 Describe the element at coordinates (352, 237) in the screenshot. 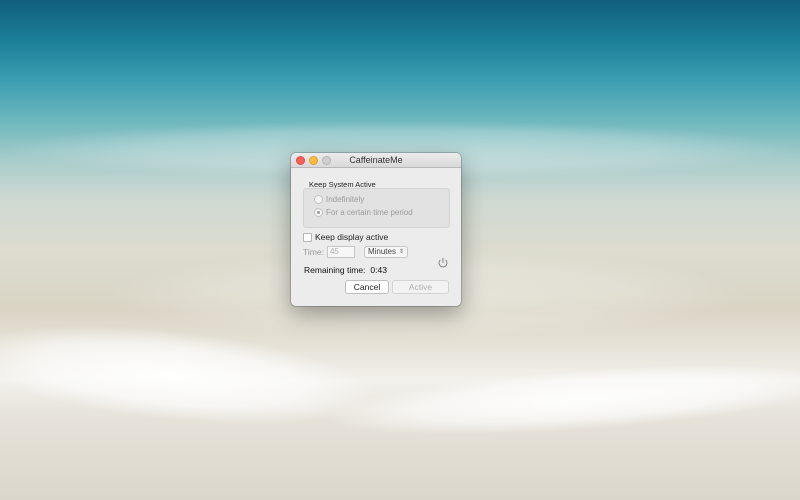

I see `keep-display-label: Keep display active` at that location.